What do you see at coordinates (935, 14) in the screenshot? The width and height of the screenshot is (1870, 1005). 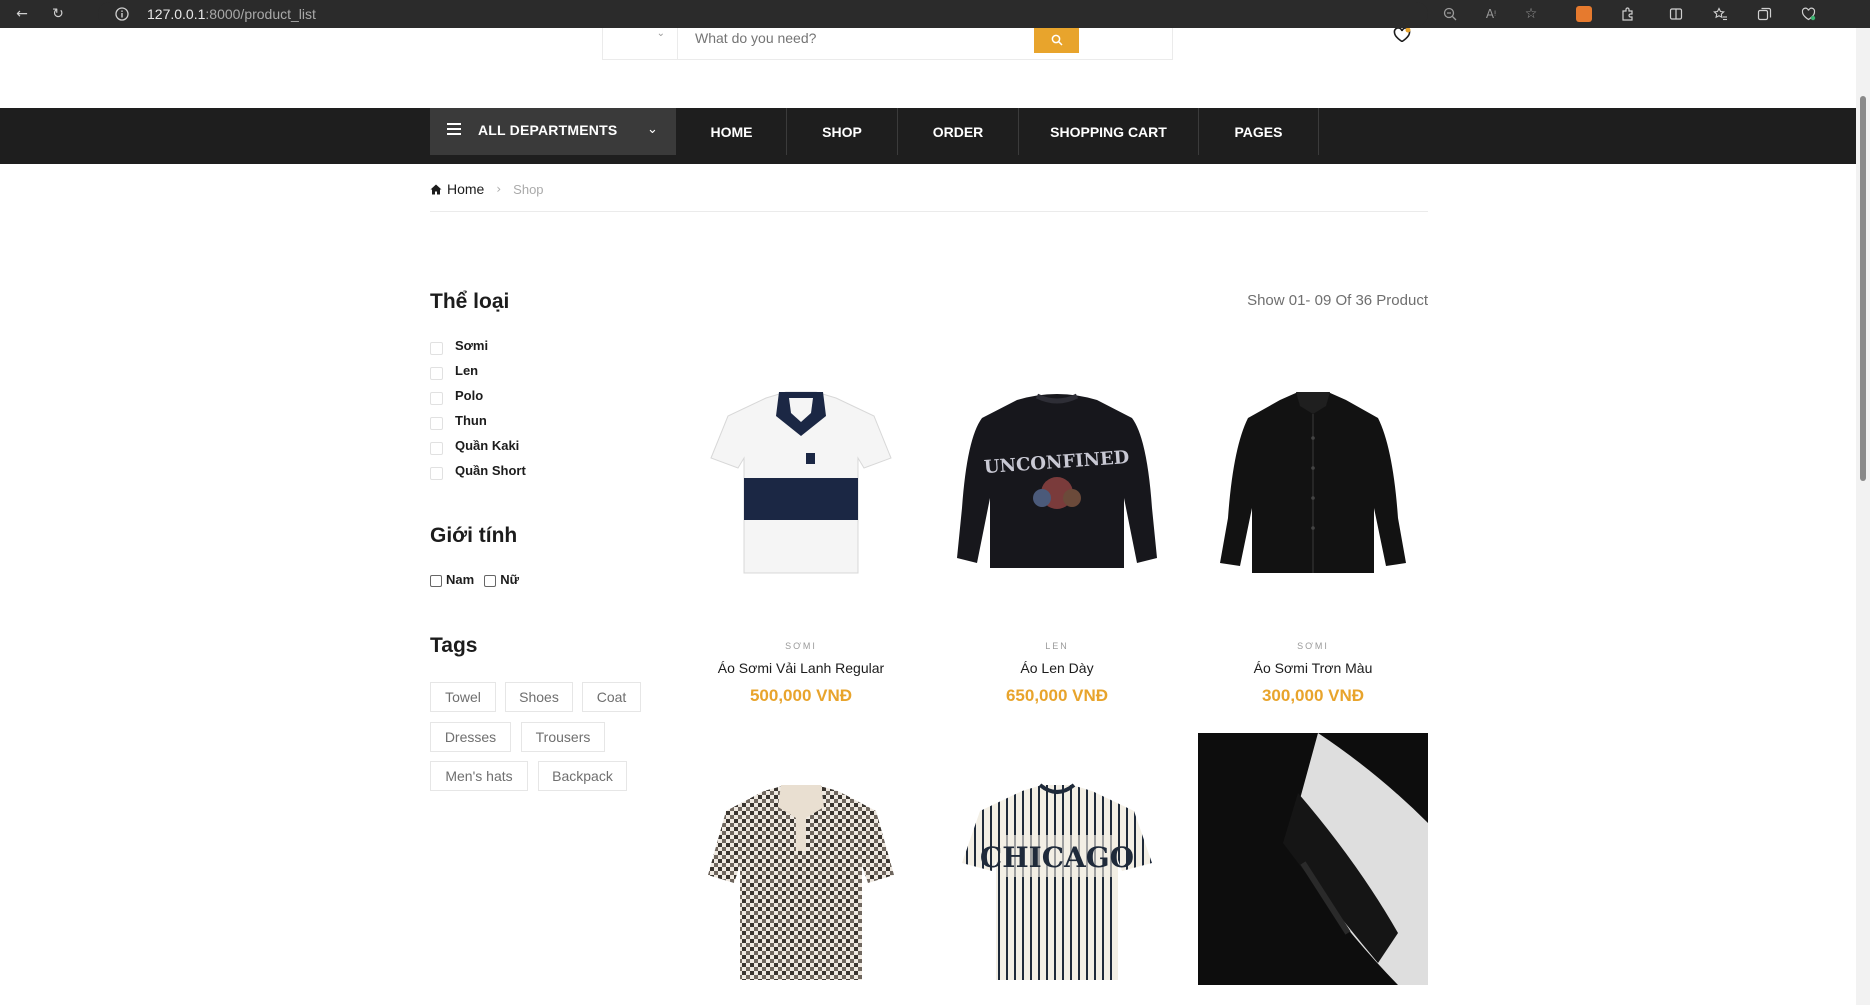 I see `browser-toolbar: ← ↻ 127.0.0.1:8000/product_list Aᵎ ☆` at bounding box center [935, 14].